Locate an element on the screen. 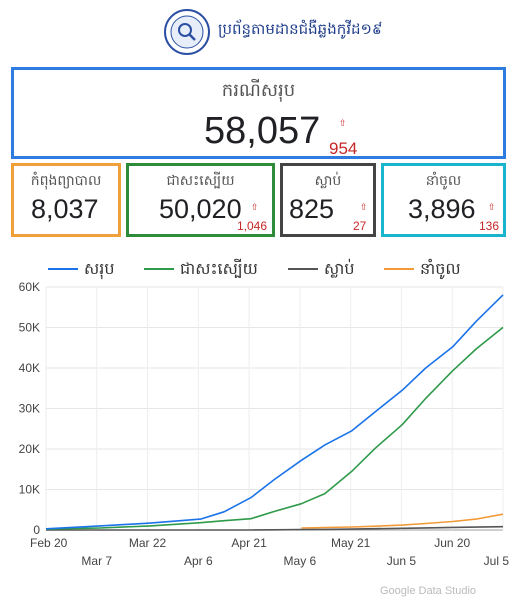  imported-card: នាំចូល 3,896 ⇧ 136 is located at coordinates (443, 200).